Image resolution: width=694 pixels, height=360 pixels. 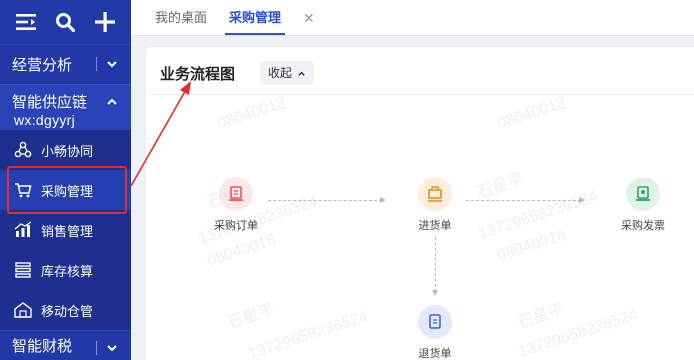 What do you see at coordinates (23, 150) in the screenshot?
I see `collab-icon` at bounding box center [23, 150].